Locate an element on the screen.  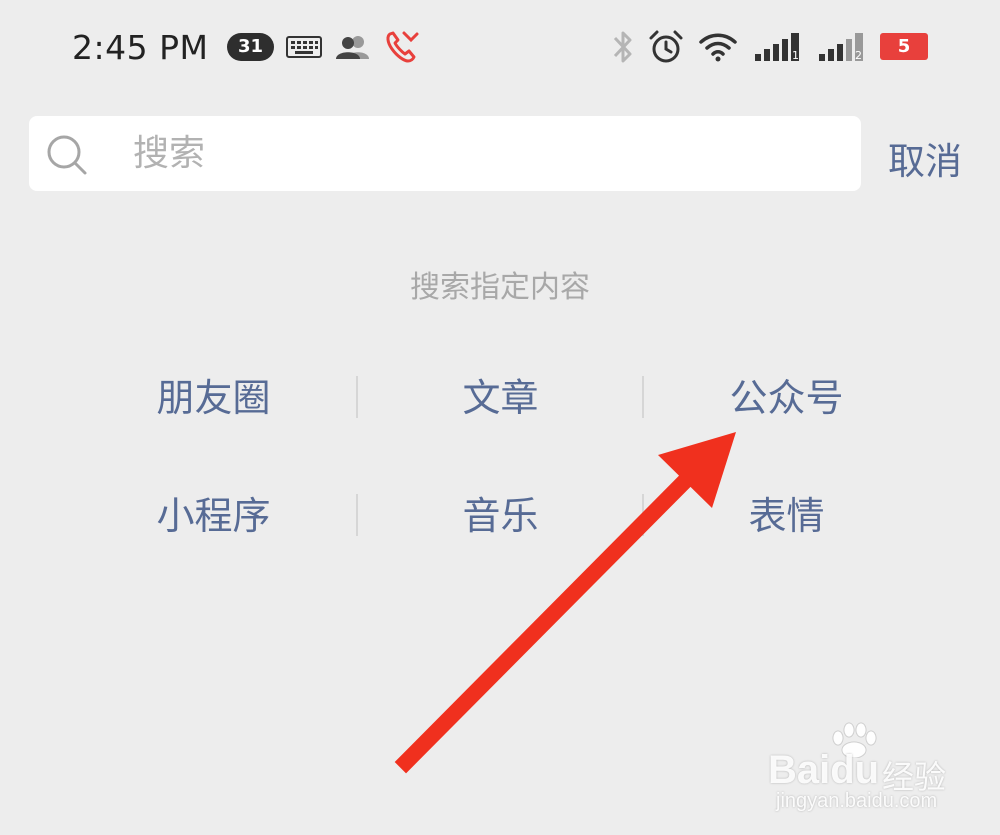
battery-icon: 5 is located at coordinates (904, 46).